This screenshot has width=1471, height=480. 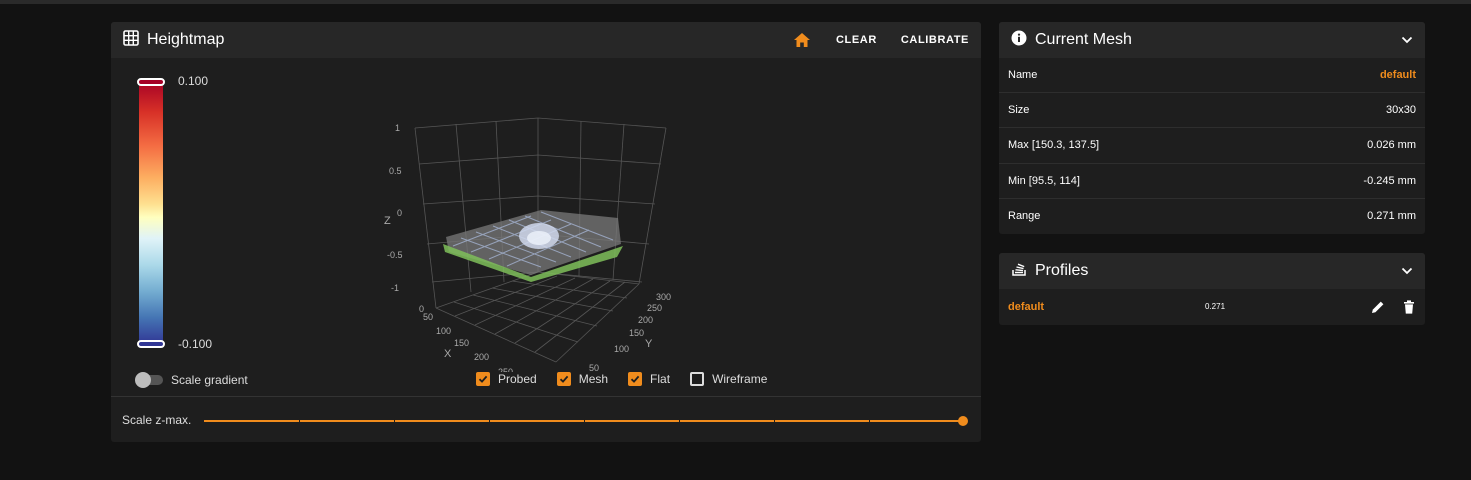 I want to click on row-value: 0.271 mm, so click(x=1391, y=216).